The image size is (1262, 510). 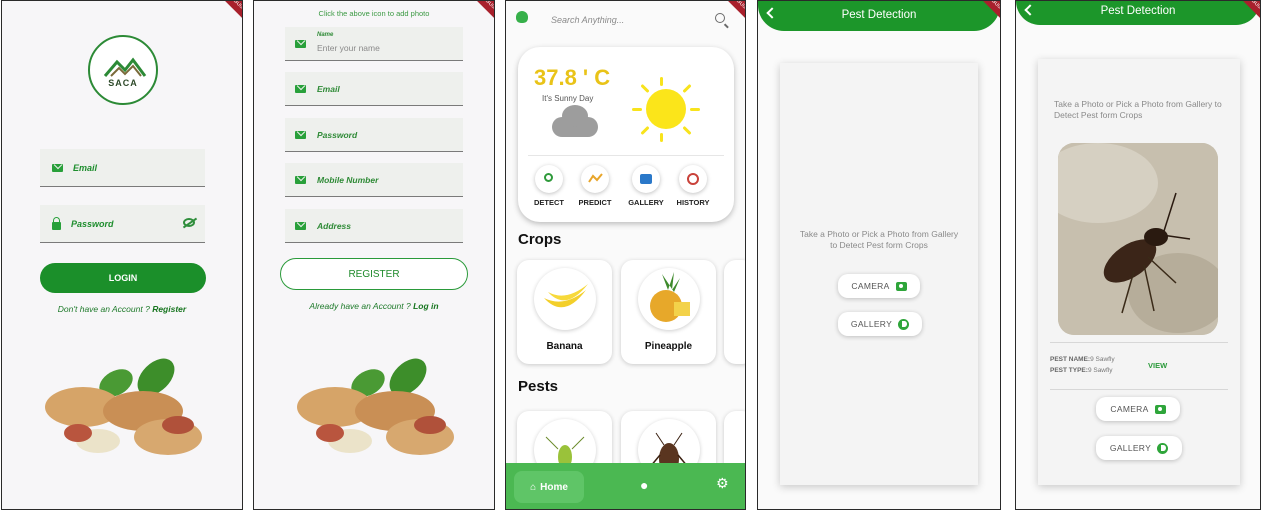 What do you see at coordinates (348, 48) in the screenshot?
I see `name-placeholder: Enter your name` at bounding box center [348, 48].